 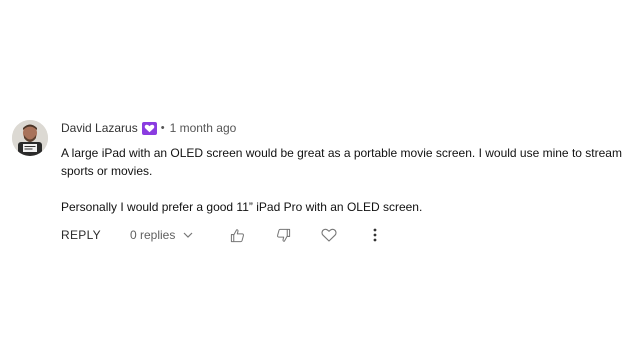 What do you see at coordinates (149, 128) in the screenshot?
I see `heart-badge-icon` at bounding box center [149, 128].